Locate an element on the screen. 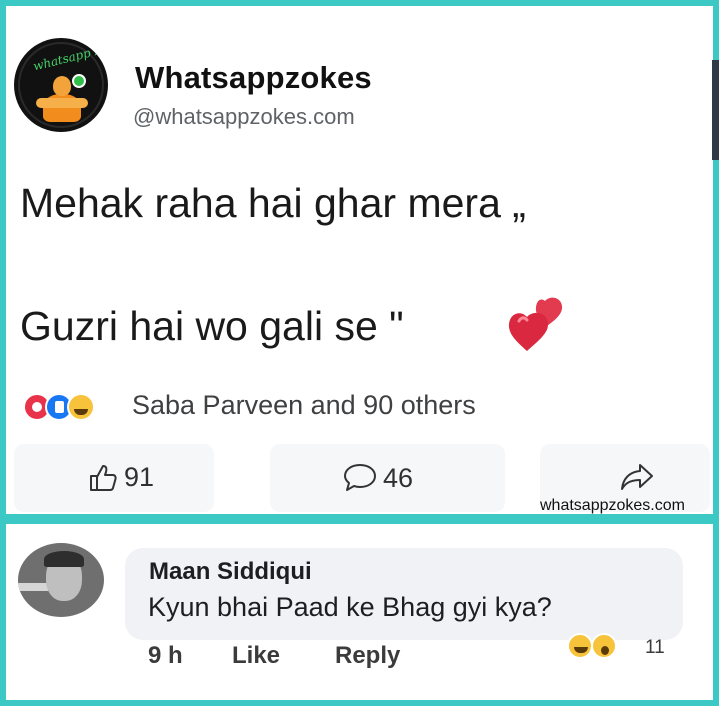 This screenshot has width=719, height=706. like-count: 91 is located at coordinates (139, 477).